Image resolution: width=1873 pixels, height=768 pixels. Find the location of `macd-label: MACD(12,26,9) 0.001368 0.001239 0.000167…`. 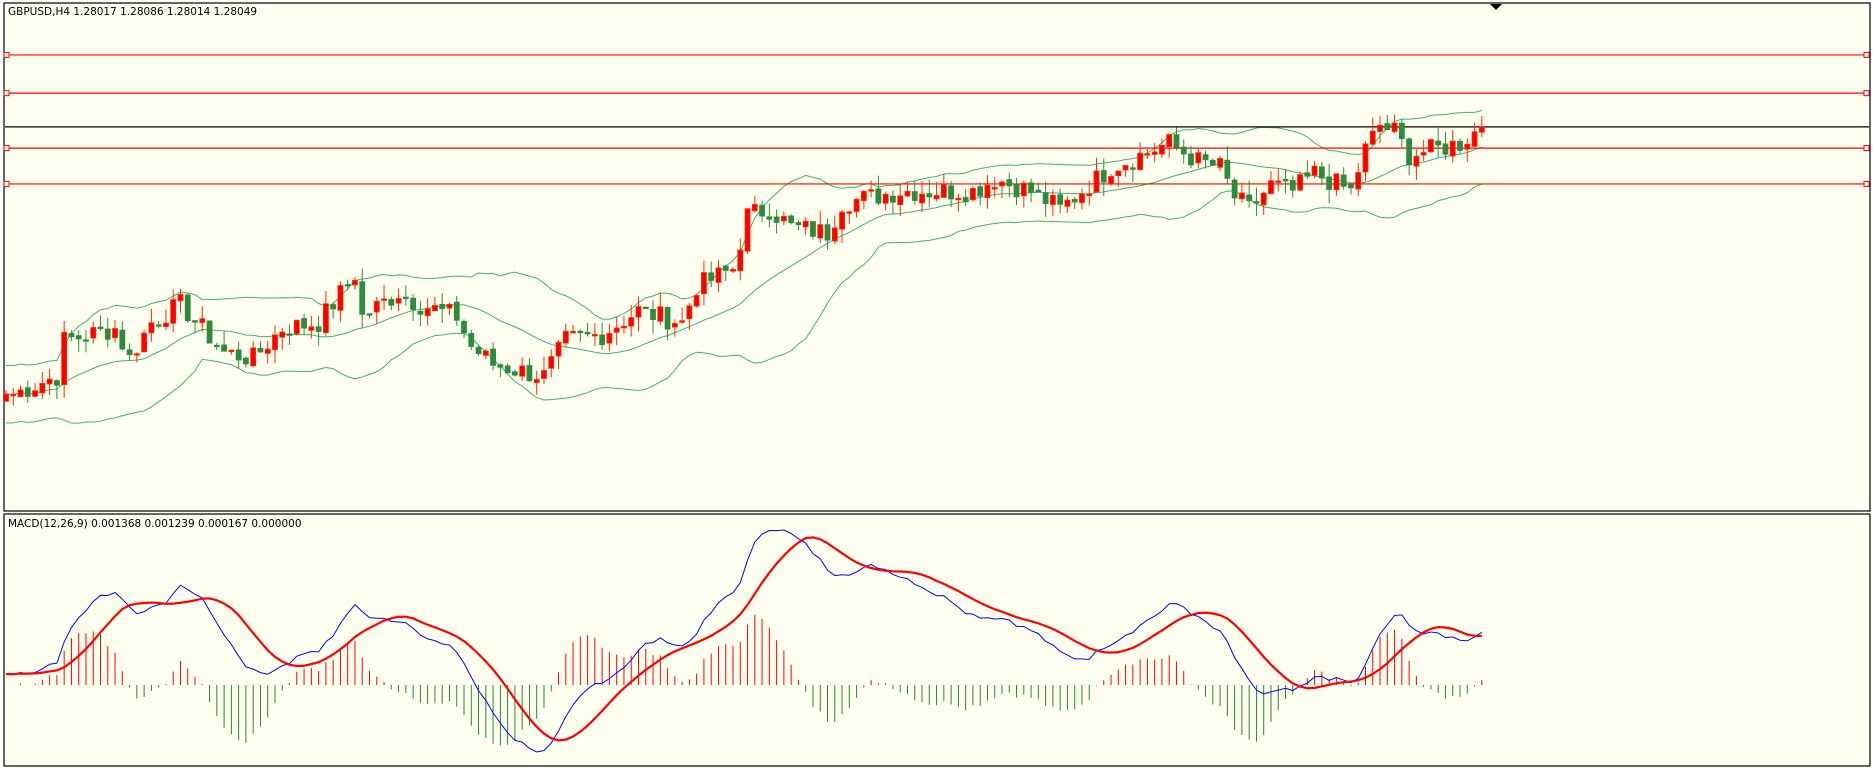

macd-label: MACD(12,26,9) 0.001368 0.001239 0.000167… is located at coordinates (155, 524).